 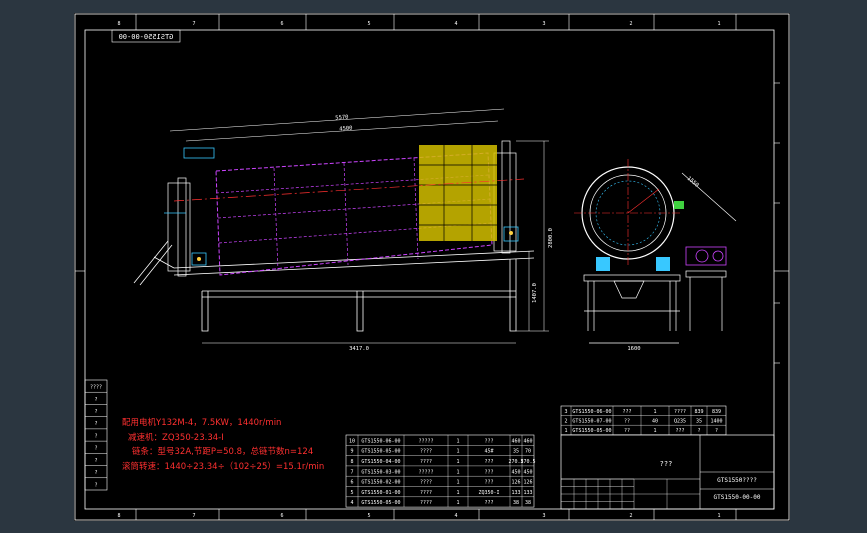 What do you see at coordinates (565, 431) in the screenshot?
I see `parts-upper-cell-no: 1` at bounding box center [565, 431].